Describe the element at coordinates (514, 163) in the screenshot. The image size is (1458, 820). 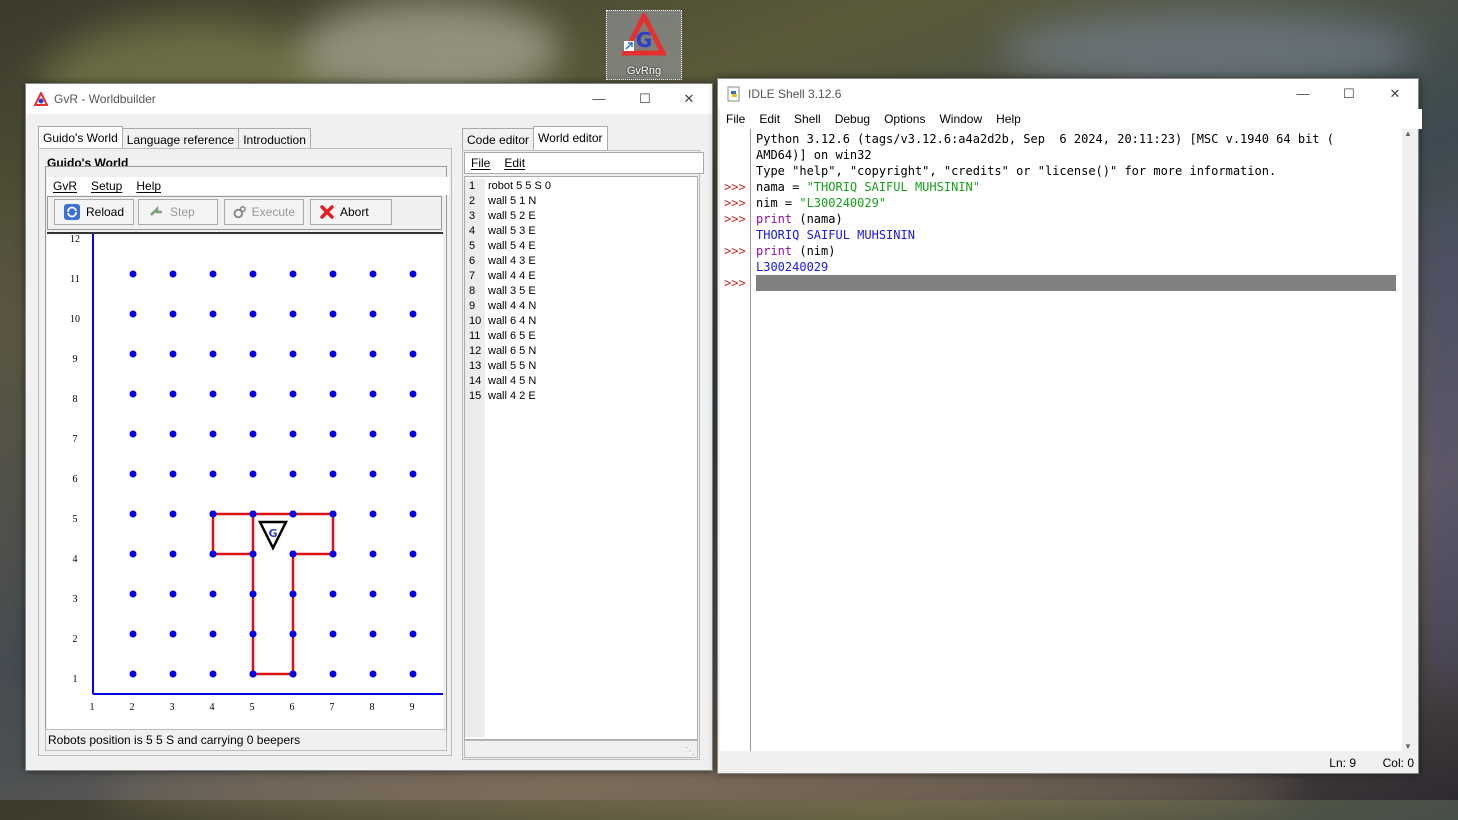
I see `editor-menu-edit: Edit` at that location.